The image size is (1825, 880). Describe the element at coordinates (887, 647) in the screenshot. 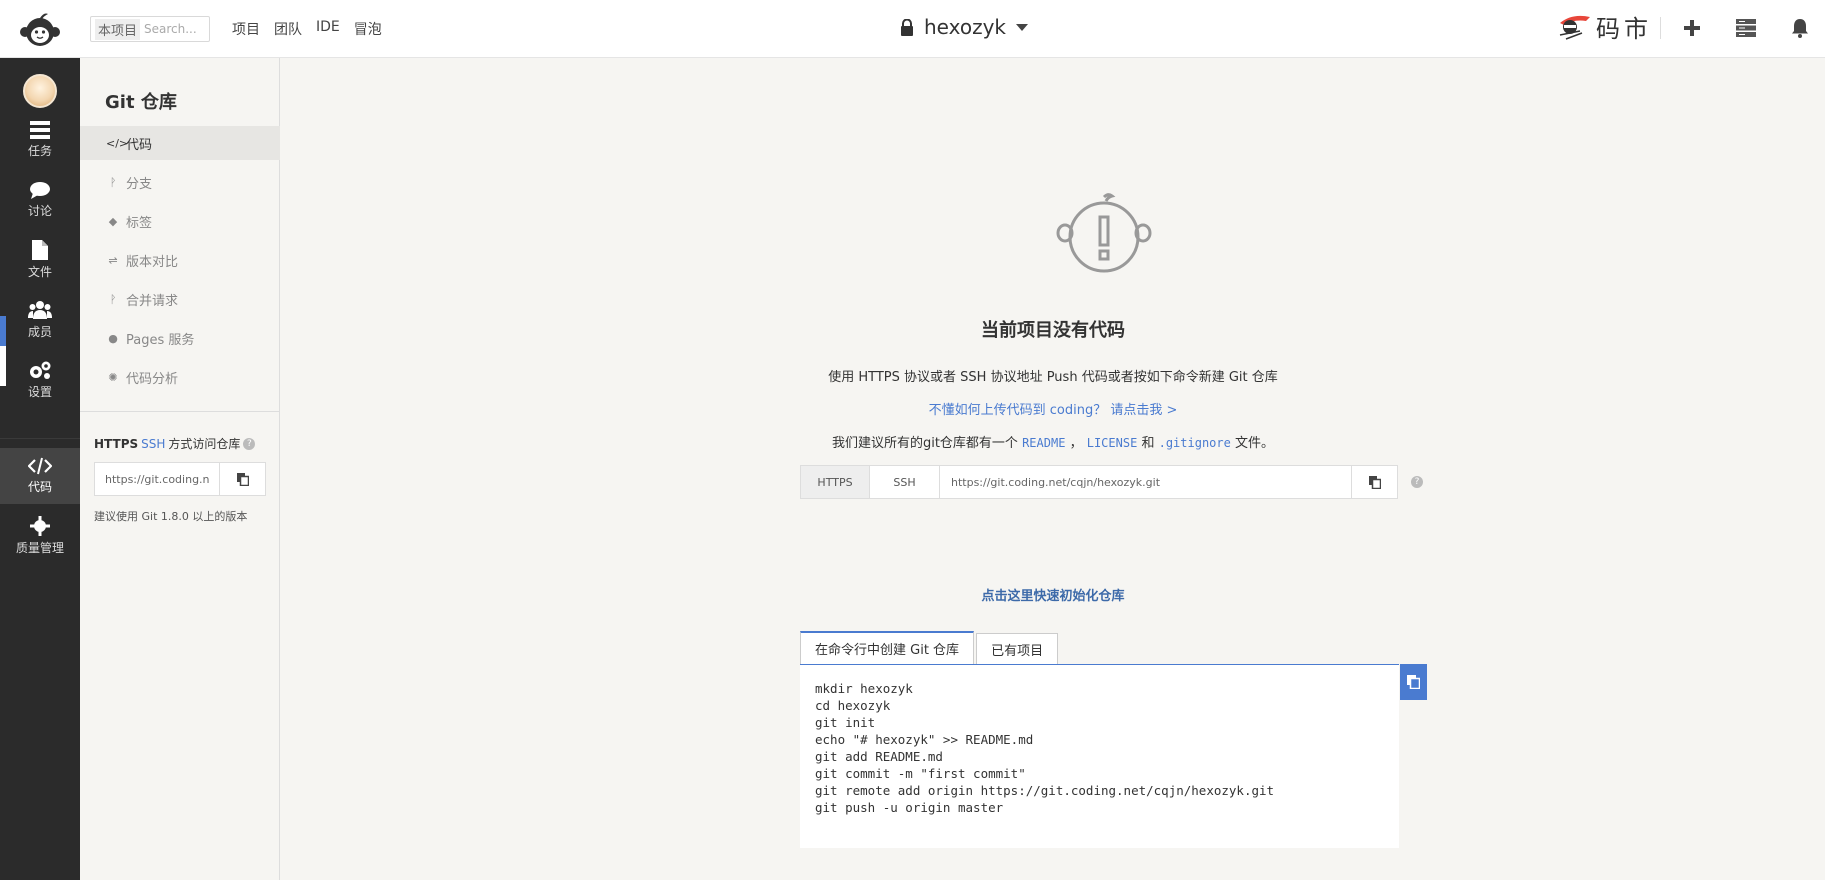

I see `tab-new-repo: 在命令行中创建 Git 仓库` at that location.